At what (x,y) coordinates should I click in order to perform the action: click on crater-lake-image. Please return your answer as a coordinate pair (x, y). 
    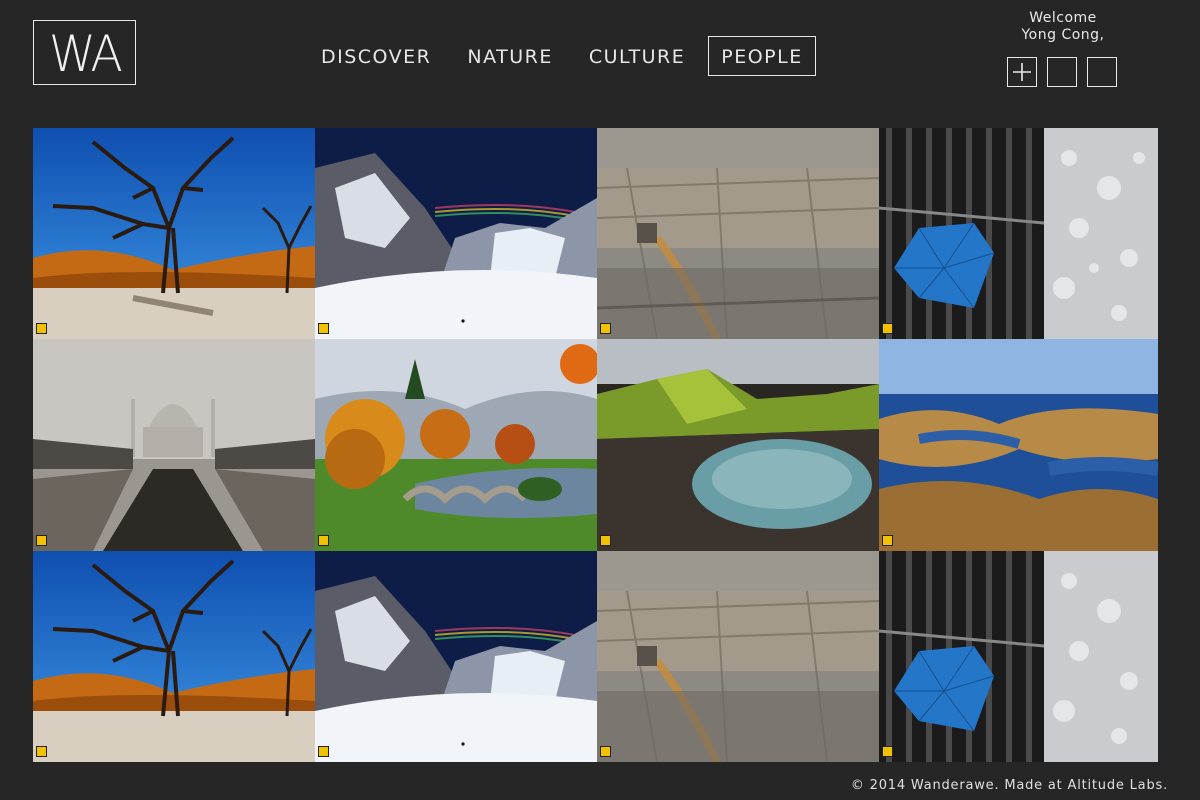
    Looking at the image, I should click on (738, 445).